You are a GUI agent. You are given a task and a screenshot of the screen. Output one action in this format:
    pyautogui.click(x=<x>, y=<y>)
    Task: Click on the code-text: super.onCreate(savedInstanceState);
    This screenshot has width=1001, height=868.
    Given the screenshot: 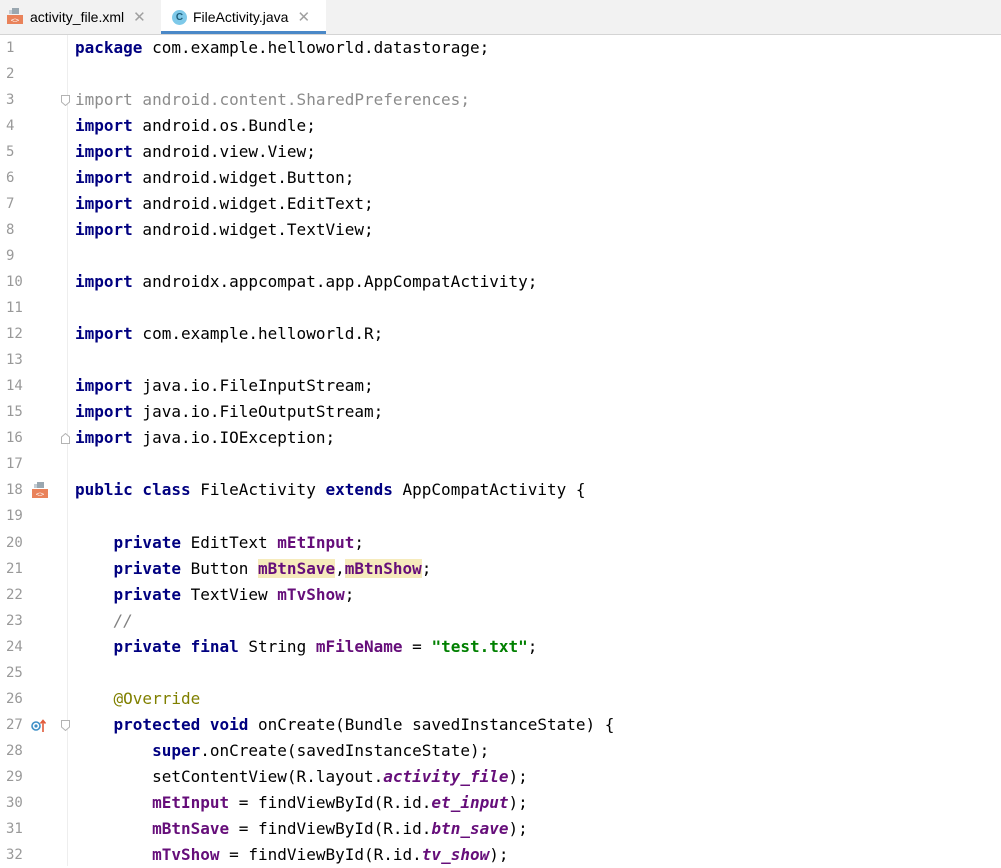 What is the action you would take?
    pyautogui.click(x=282, y=751)
    